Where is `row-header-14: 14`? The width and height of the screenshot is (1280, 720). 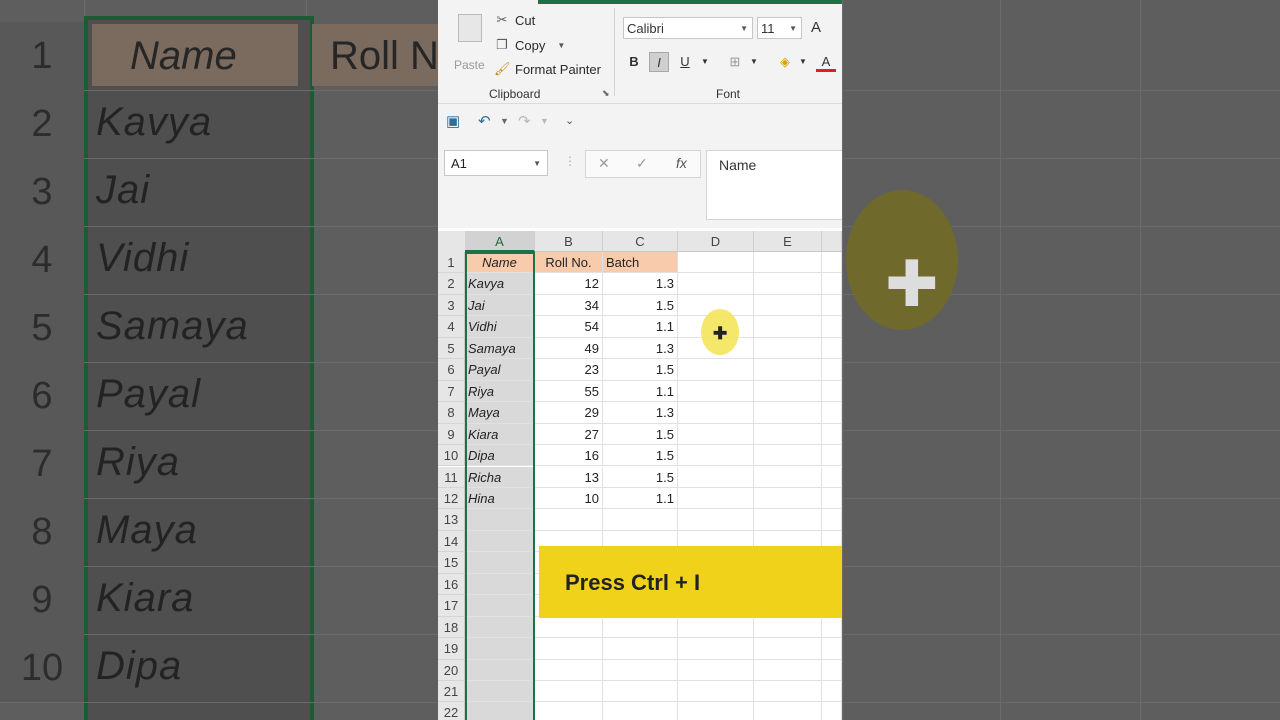
row-header-14: 14 is located at coordinates (451, 541).